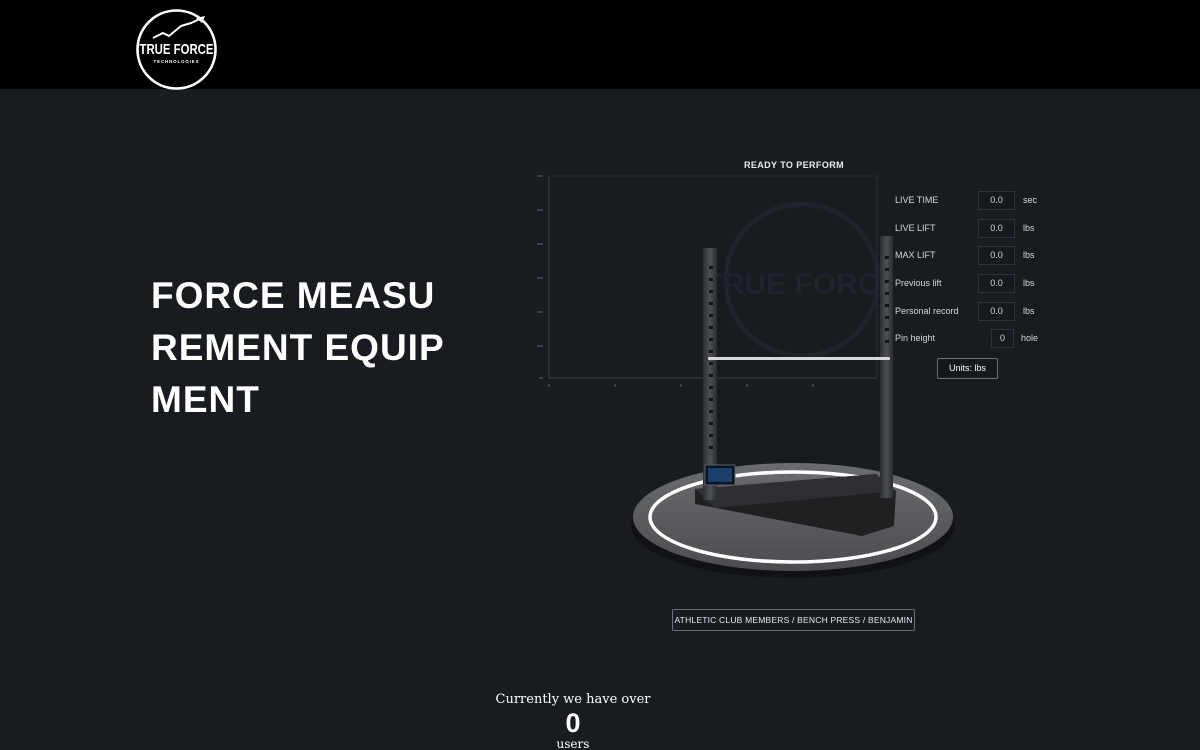 The width and height of the screenshot is (1200, 750). What do you see at coordinates (915, 338) in the screenshot?
I see `stat-label: Pin height` at bounding box center [915, 338].